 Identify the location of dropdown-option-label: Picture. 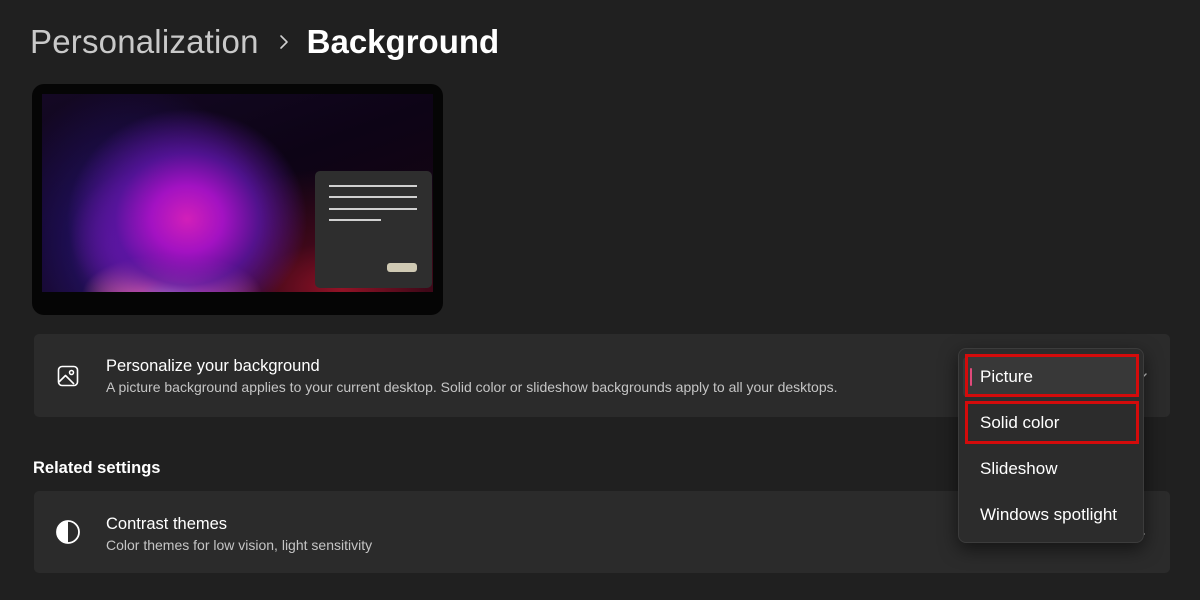
(1006, 376).